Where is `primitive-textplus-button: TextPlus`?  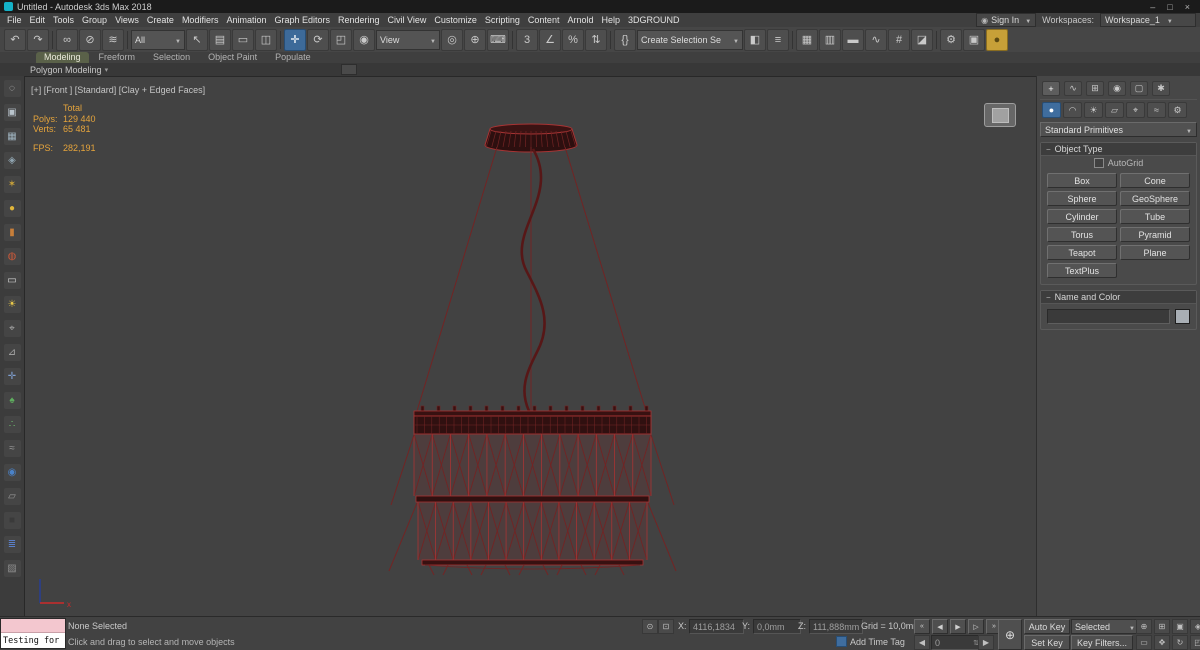
primitive-textplus-button: TextPlus is located at coordinates (1082, 270).